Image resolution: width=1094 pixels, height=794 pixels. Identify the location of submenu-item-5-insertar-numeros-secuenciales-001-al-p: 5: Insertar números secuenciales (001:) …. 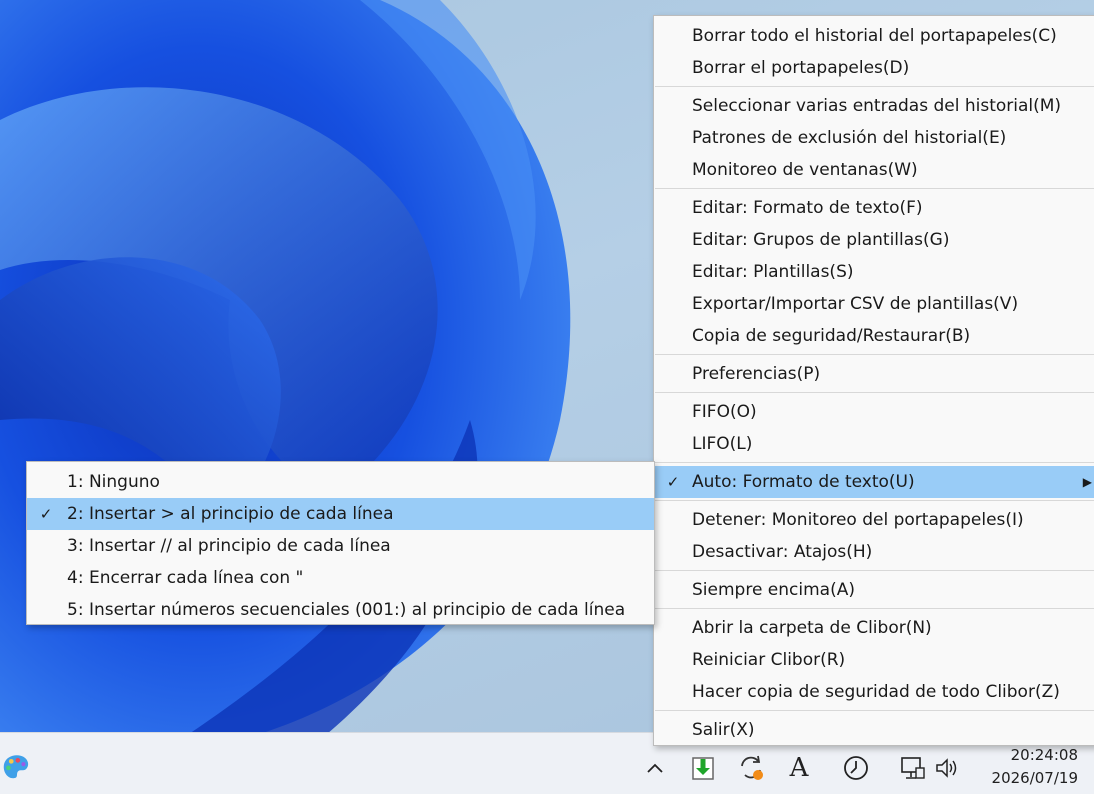
(340, 610).